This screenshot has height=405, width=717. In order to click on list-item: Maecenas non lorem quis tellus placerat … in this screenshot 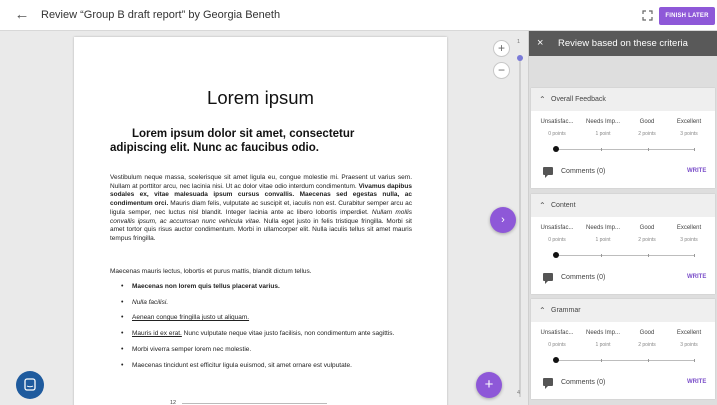, I will do `click(266, 287)`.